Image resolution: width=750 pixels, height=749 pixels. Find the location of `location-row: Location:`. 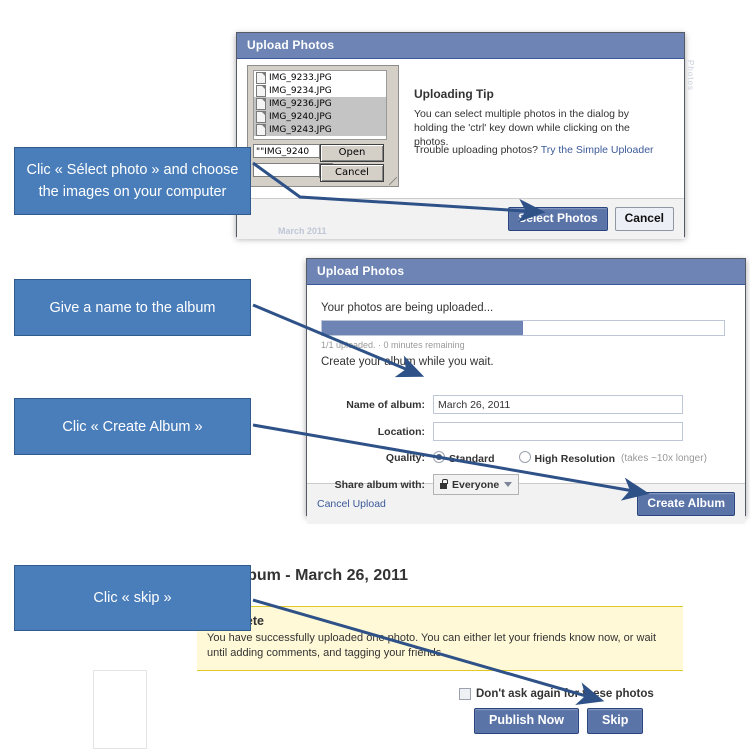

location-row: Location: is located at coordinates (502, 431).